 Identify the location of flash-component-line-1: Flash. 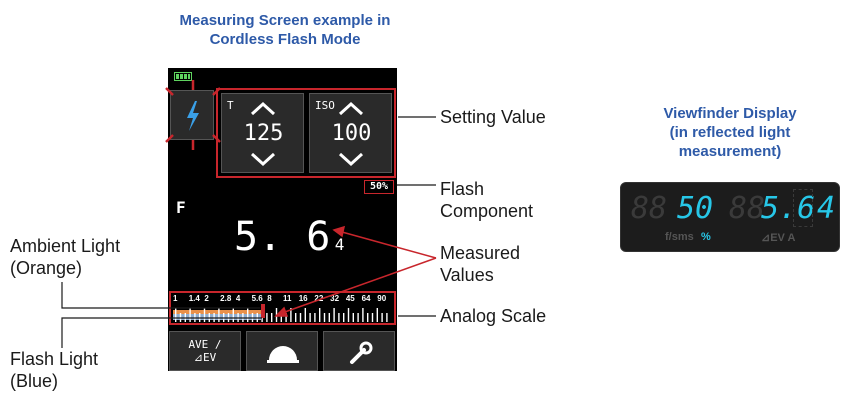
(462, 189).